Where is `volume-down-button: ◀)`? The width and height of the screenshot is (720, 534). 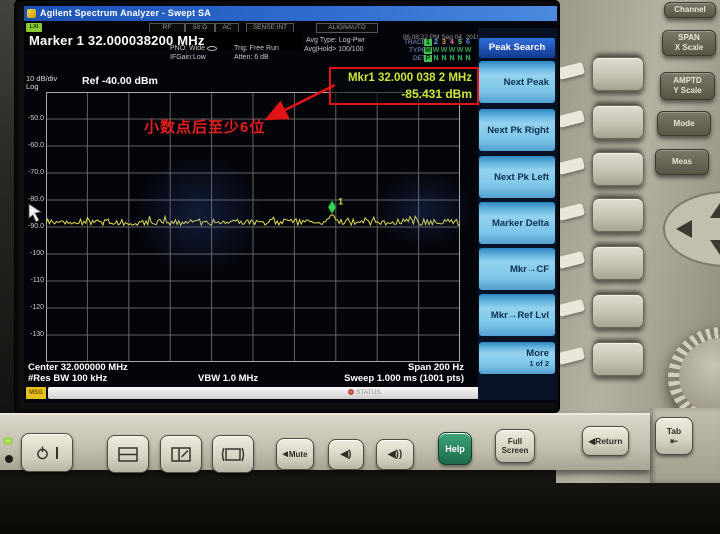 volume-down-button: ◀) is located at coordinates (346, 454).